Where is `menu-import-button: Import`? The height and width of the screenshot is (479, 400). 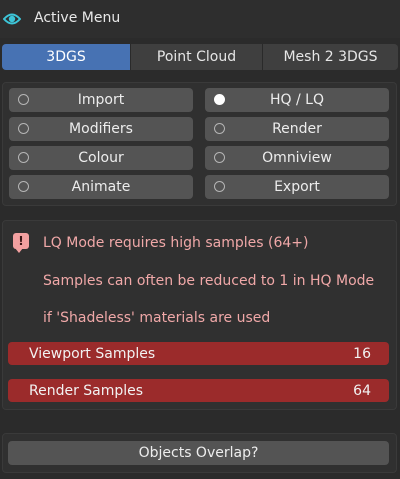 menu-import-button: Import is located at coordinates (101, 100).